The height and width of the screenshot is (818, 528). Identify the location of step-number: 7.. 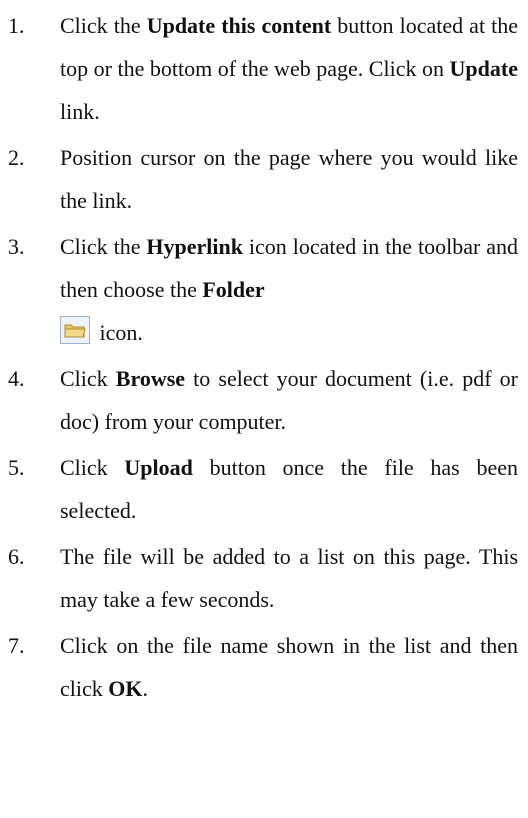
(16, 645).